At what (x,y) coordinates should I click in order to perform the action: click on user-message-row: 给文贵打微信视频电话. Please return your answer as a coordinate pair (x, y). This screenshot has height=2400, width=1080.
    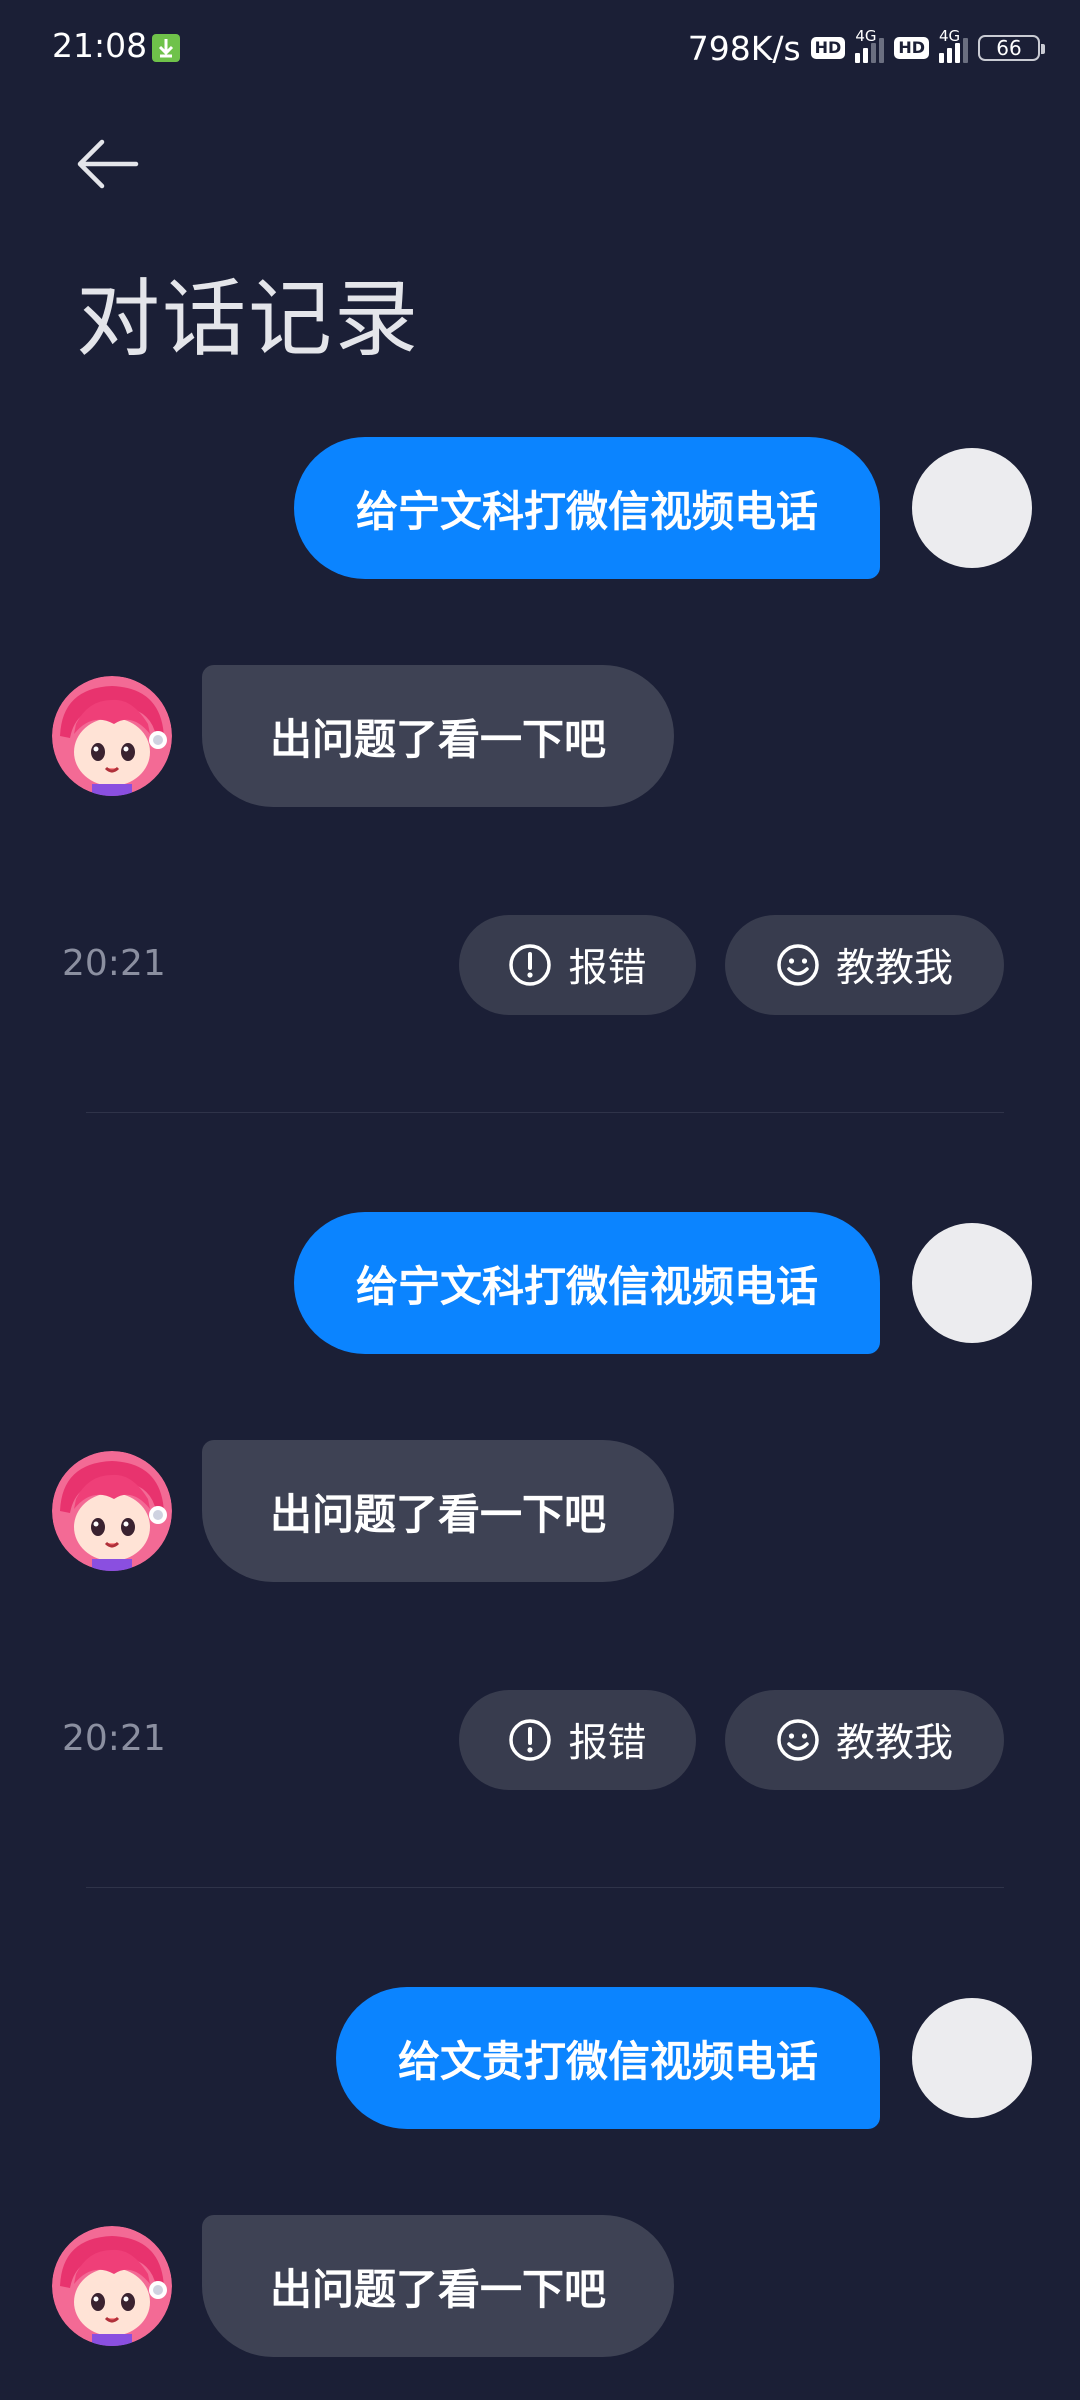
    Looking at the image, I should click on (683, 2058).